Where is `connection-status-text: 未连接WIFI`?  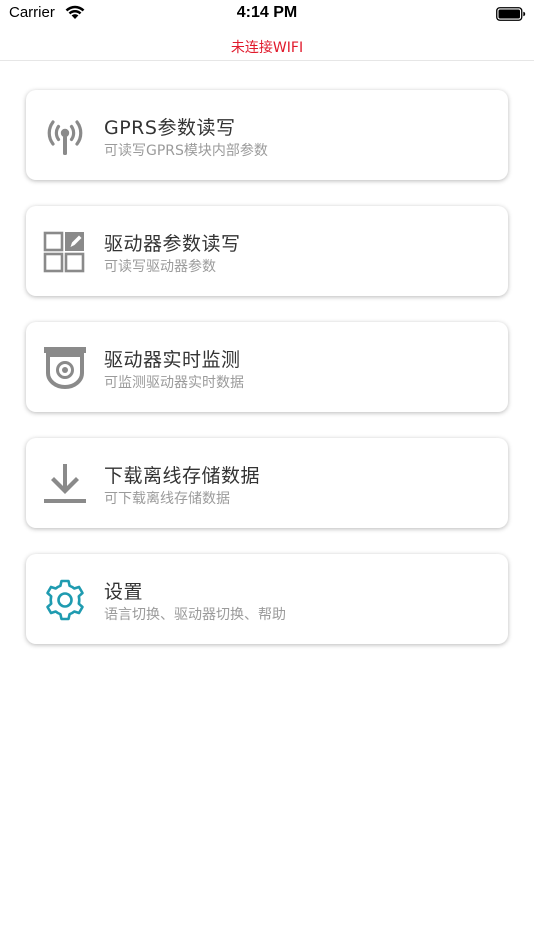
connection-status-text: 未连接WIFI is located at coordinates (267, 48).